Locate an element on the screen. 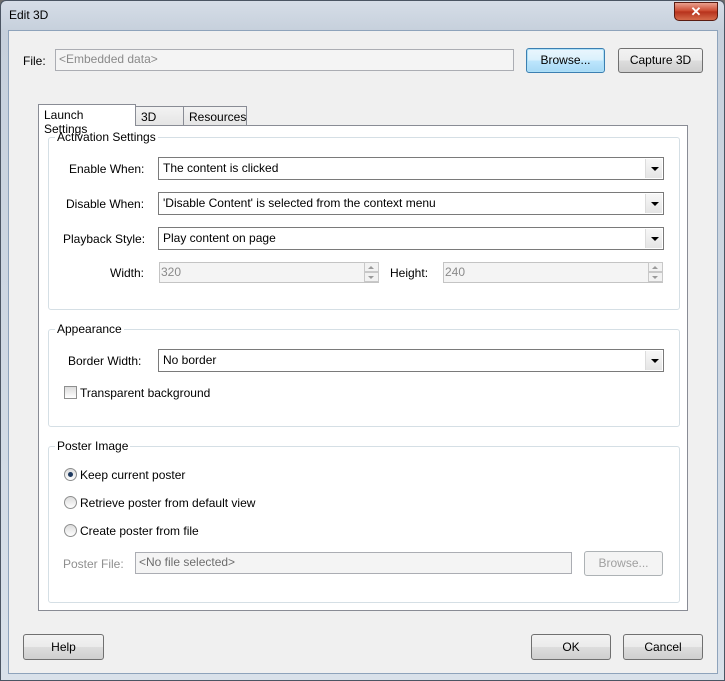  height-spinner: 240 is located at coordinates (553, 272).